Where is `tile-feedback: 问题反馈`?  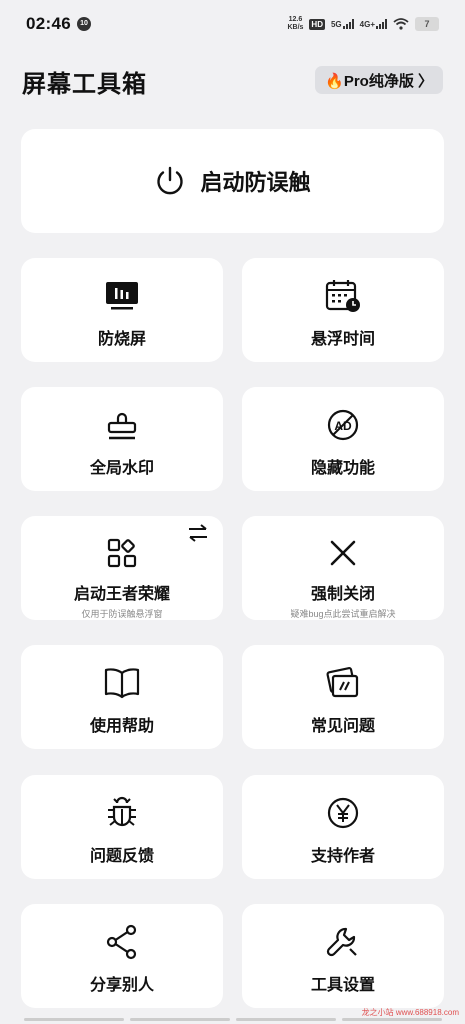 tile-feedback: 问题反馈 is located at coordinates (122, 827).